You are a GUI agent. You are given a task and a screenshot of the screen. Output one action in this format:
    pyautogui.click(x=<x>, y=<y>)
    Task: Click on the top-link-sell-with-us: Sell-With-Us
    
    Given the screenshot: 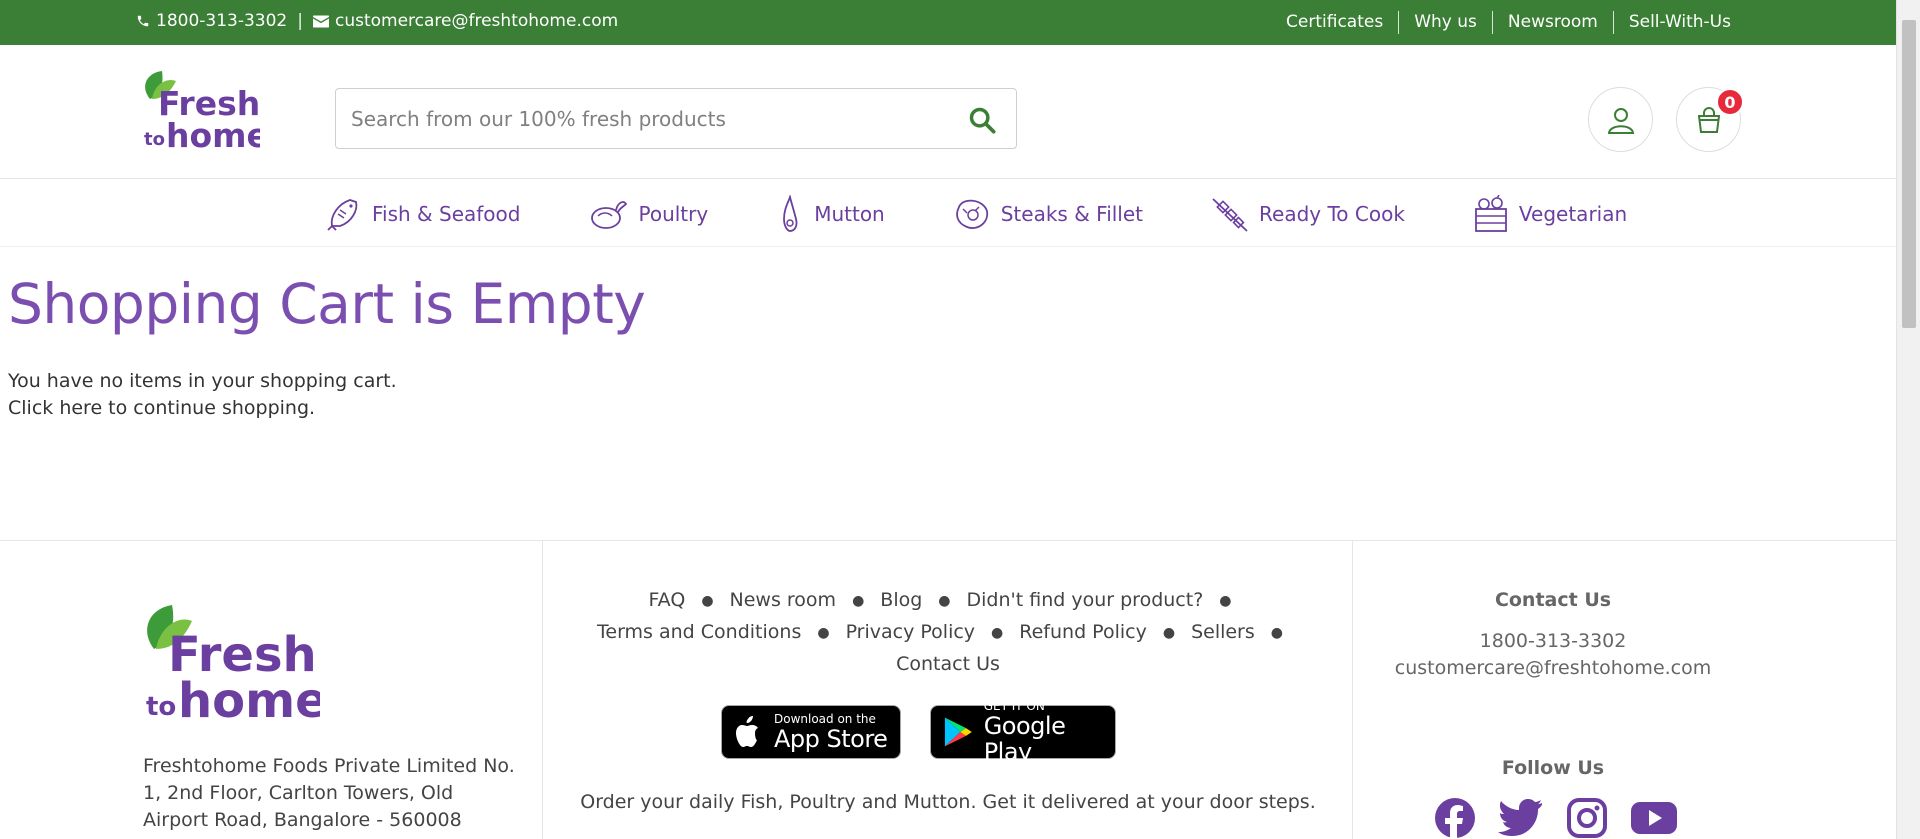 What is the action you would take?
    pyautogui.click(x=1679, y=22)
    